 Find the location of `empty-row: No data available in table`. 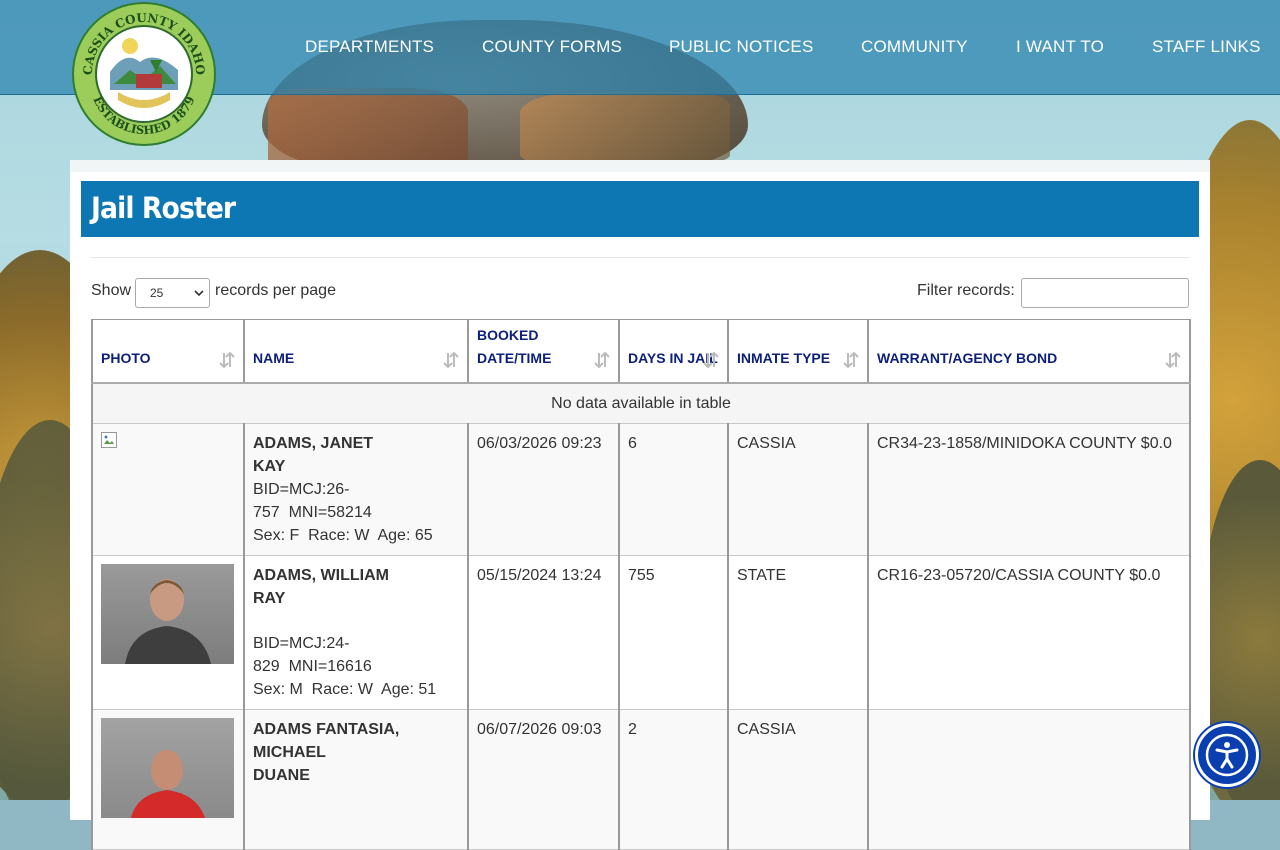

empty-row: No data available in table is located at coordinates (641, 403).